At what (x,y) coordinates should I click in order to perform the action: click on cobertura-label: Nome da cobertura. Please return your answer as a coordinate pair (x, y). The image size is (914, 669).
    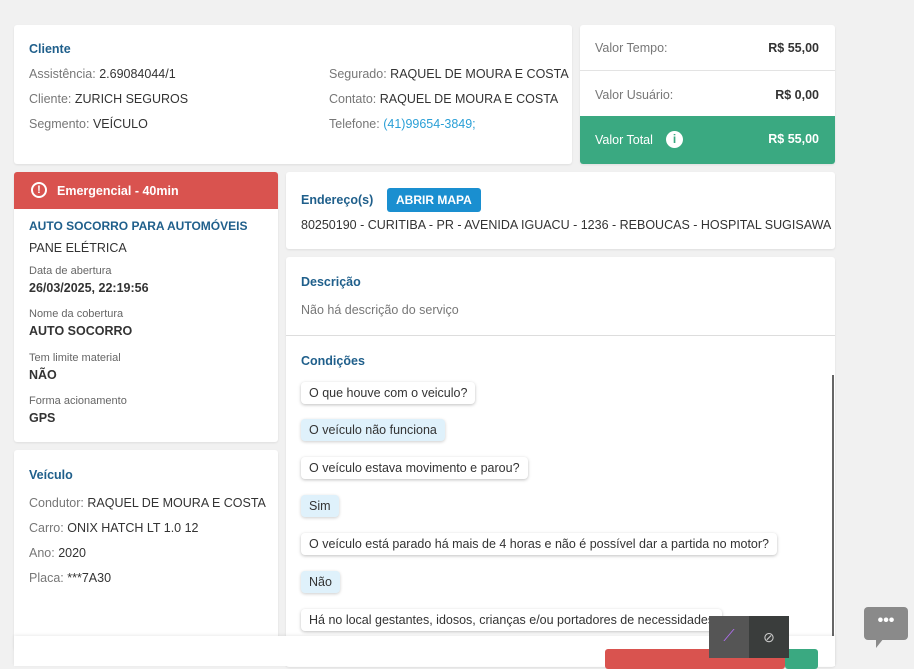
    Looking at the image, I should click on (76, 314).